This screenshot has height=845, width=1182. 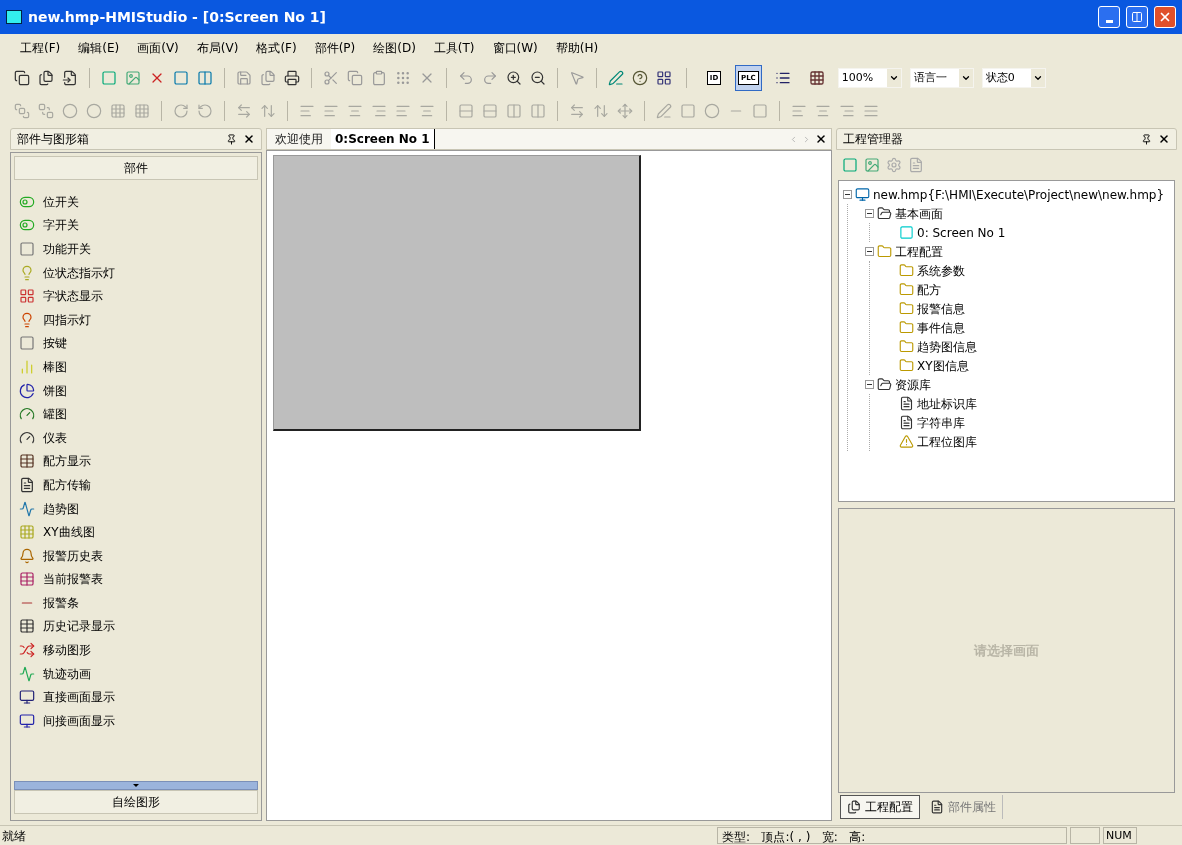 I want to click on width-icon, so click(x=577, y=111).